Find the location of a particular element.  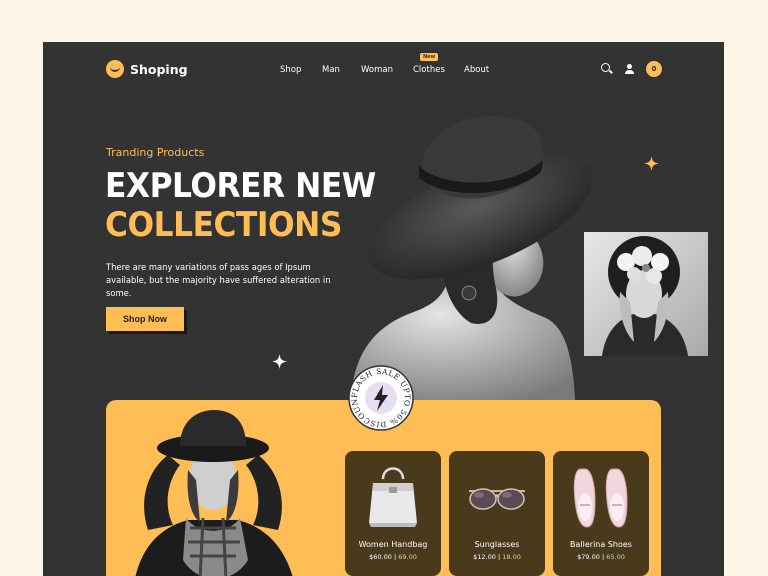

product-price: $79.00 | 65.00 is located at coordinates (601, 557).